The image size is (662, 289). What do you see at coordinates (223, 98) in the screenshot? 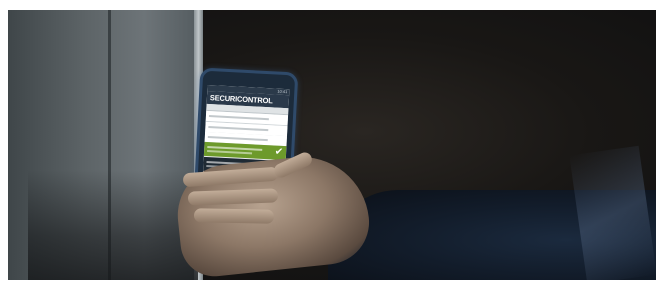
I see `brand-prefix: SECURI` at bounding box center [223, 98].